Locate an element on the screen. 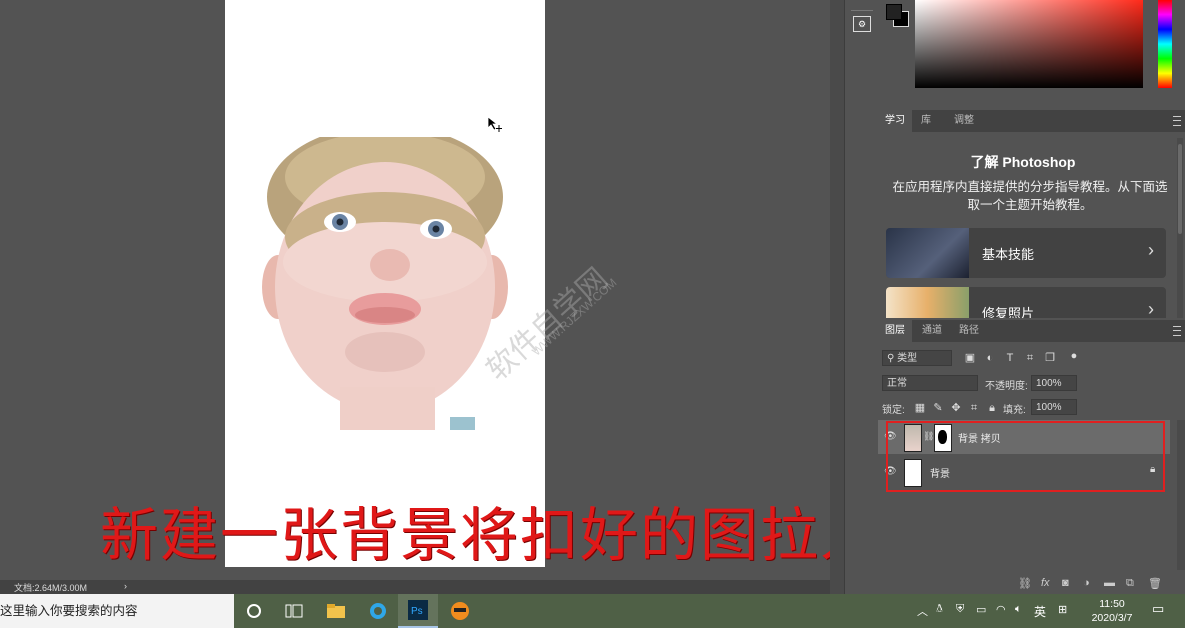 Image resolution: width=1185 pixels, height=628 pixels. group-icon: ▬ is located at coordinates (1109, 583).